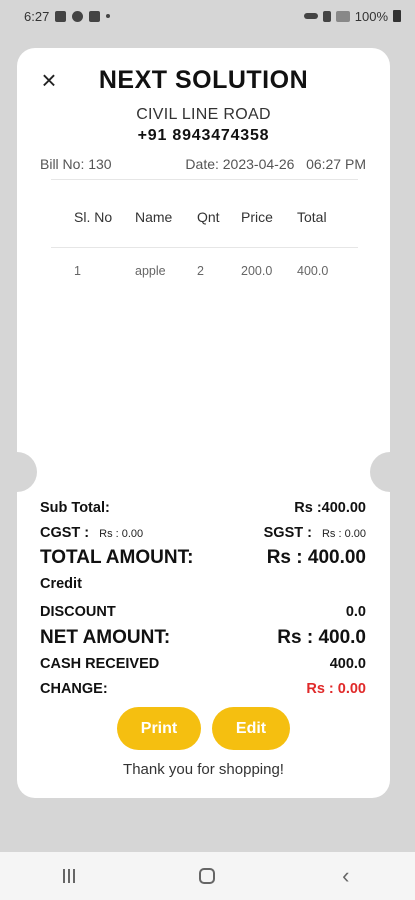  What do you see at coordinates (397, 16) in the screenshot?
I see `battery-icon` at bounding box center [397, 16].